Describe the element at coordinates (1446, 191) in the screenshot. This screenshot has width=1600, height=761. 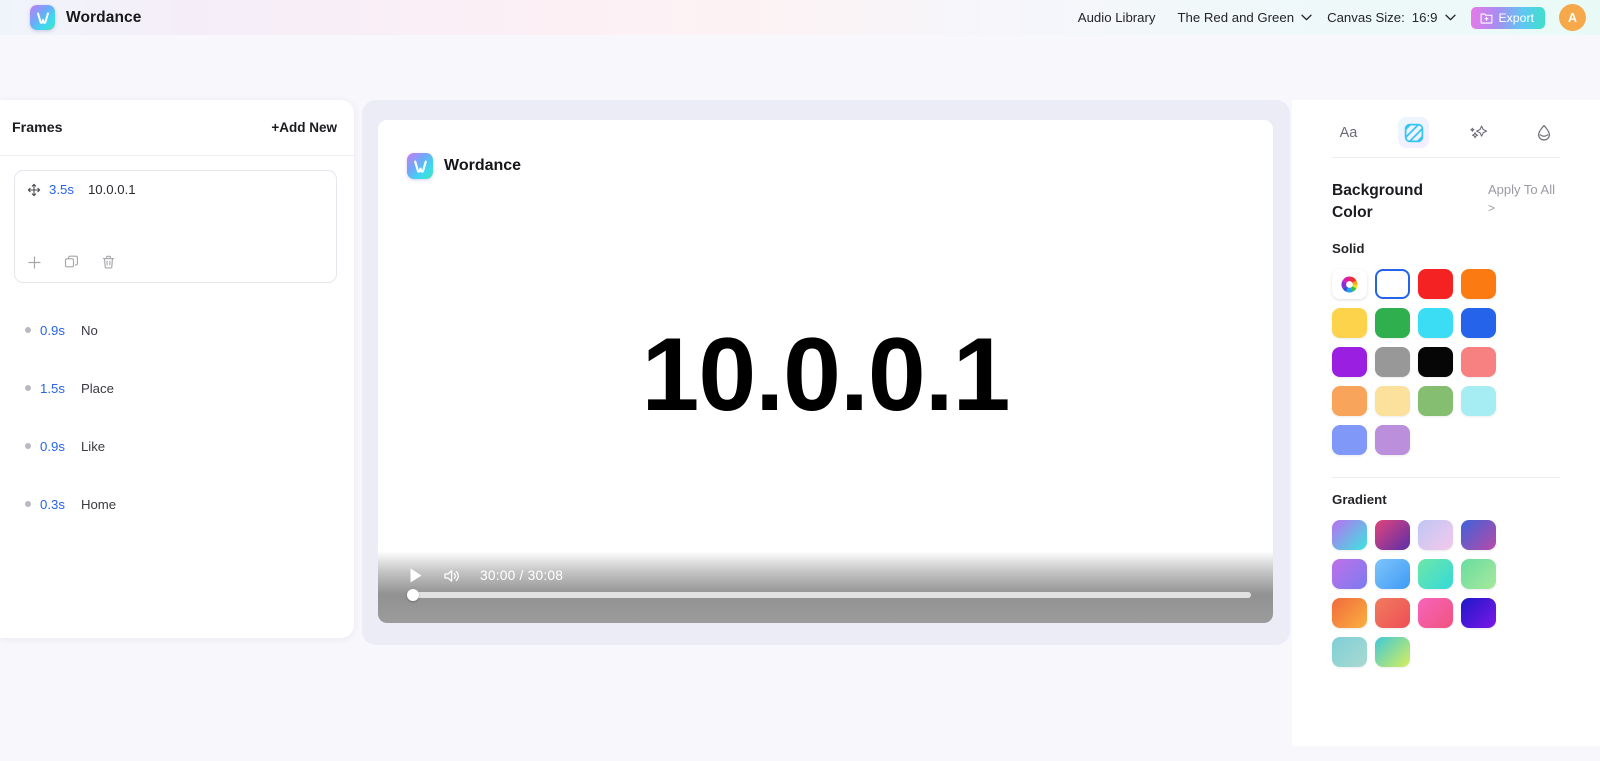
I see `background-color-header: Background Color Apply To All >` at that location.